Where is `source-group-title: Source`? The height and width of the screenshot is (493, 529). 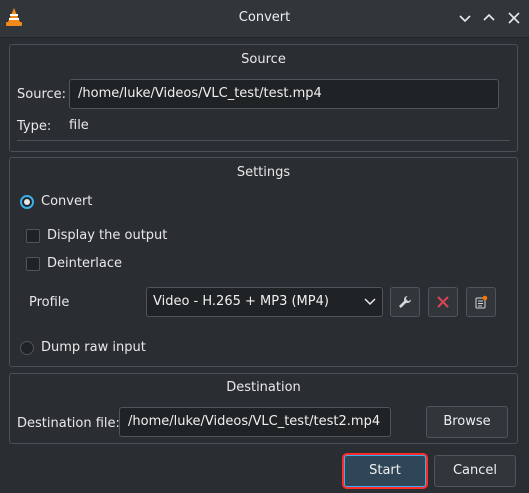
source-group-title: Source is located at coordinates (263, 59).